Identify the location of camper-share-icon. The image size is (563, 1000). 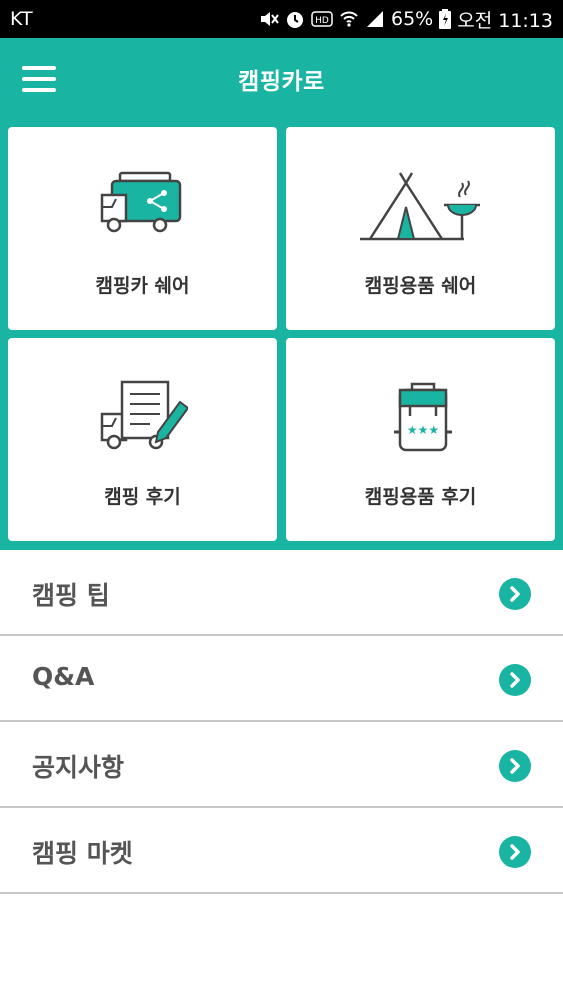
(140, 202).